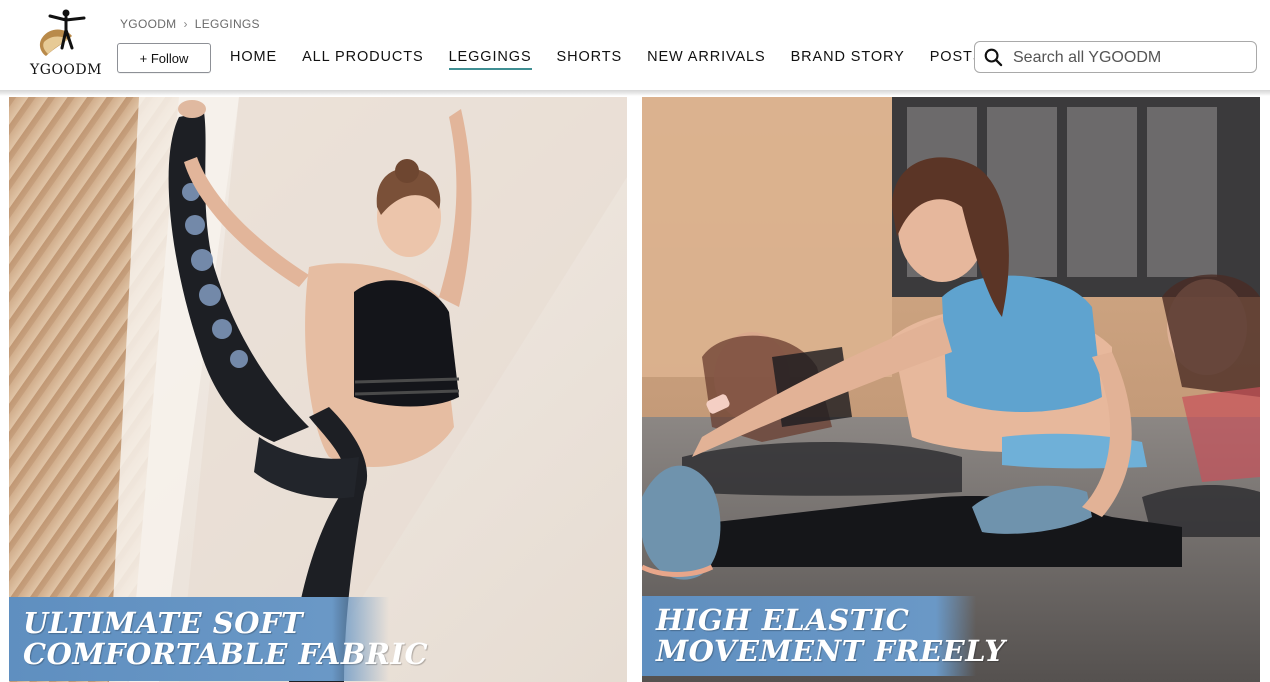 This screenshot has height=682, width=1270. I want to click on dancer-logo-icon, so click(62, 32).